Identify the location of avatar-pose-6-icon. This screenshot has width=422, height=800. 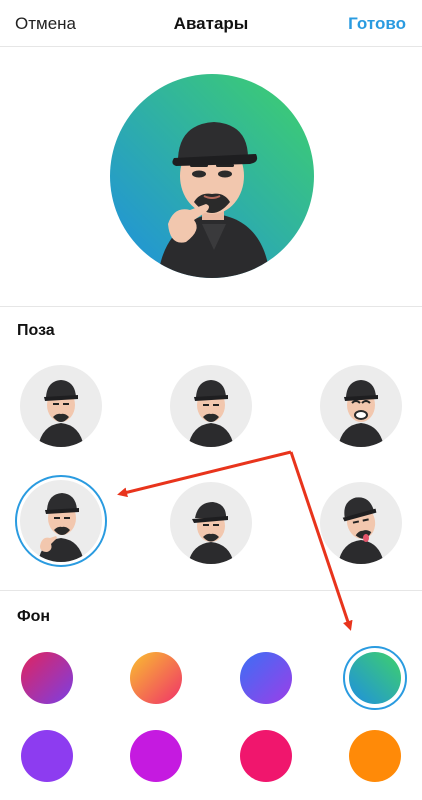
(361, 523).